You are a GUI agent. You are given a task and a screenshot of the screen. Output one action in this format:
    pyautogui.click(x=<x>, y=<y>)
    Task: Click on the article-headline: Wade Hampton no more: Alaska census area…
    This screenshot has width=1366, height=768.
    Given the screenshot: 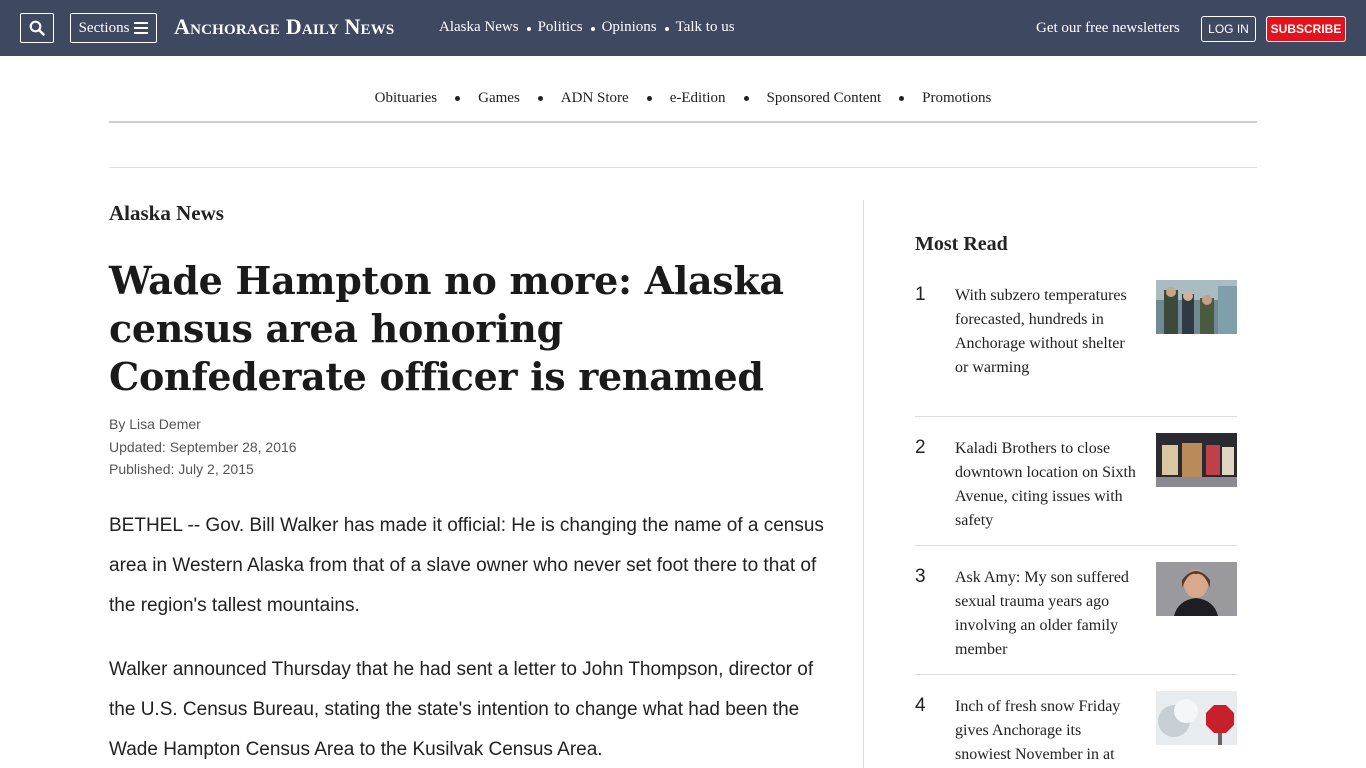 What is the action you would take?
    pyautogui.click(x=446, y=328)
    